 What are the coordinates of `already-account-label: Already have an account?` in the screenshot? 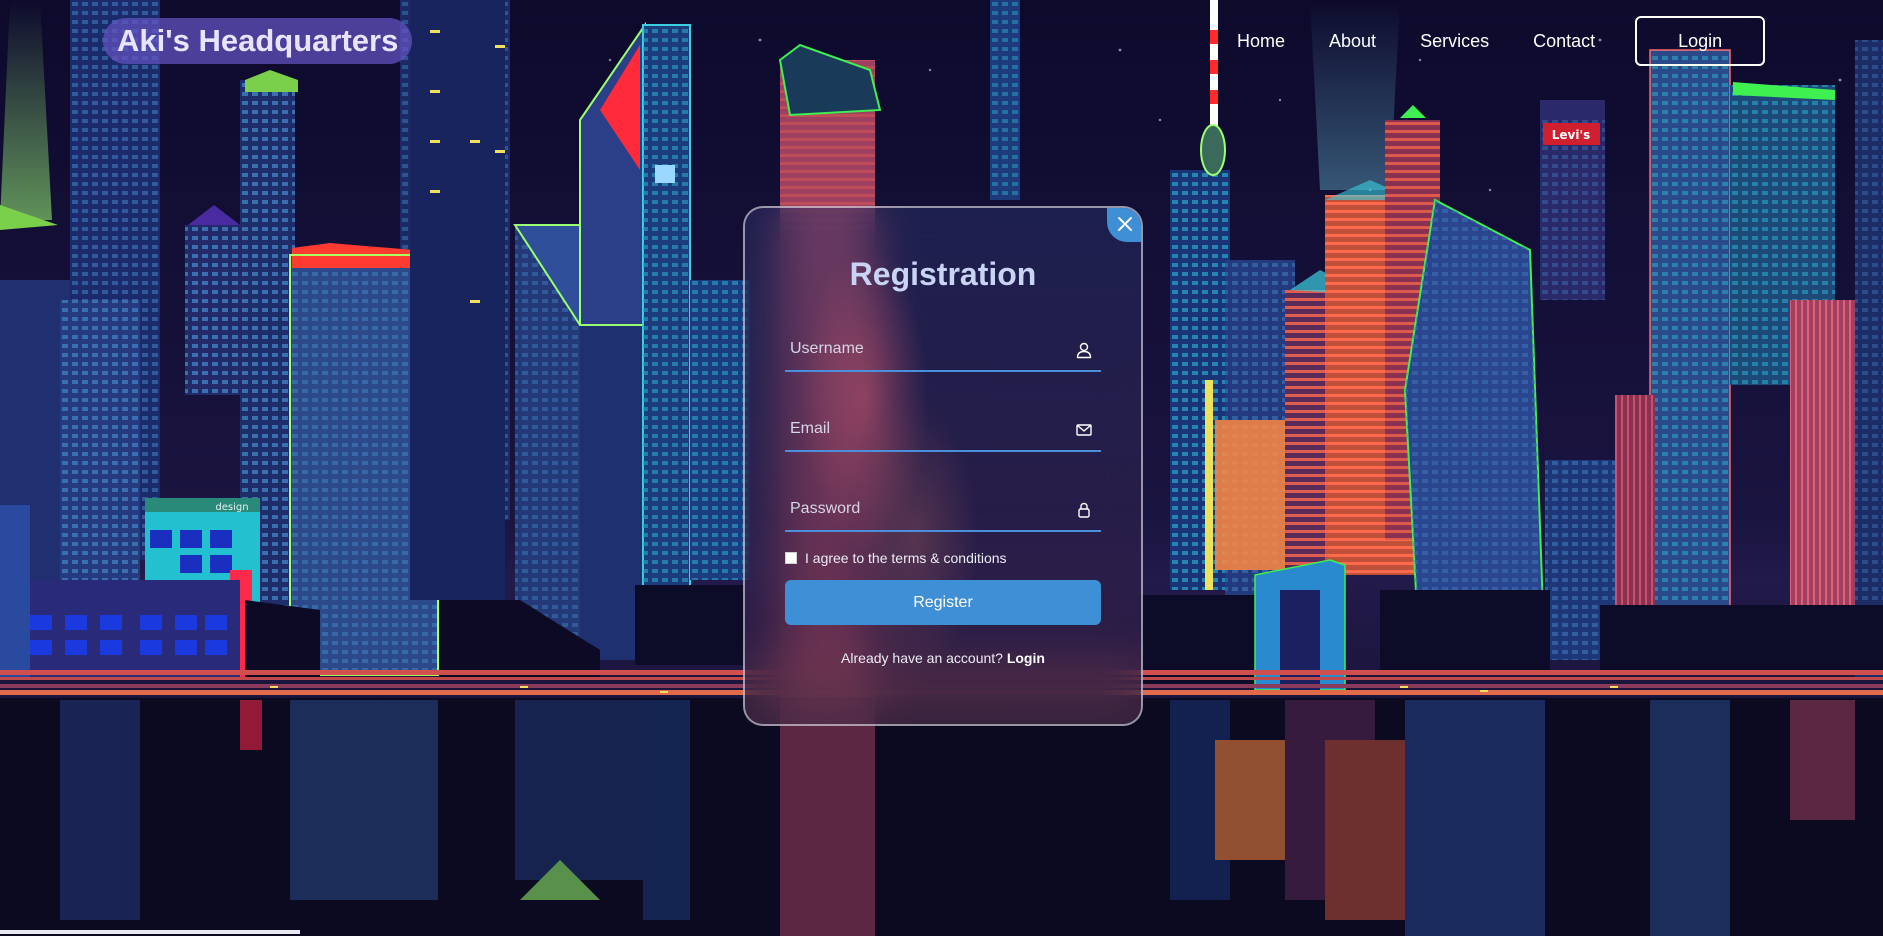 It's located at (922, 658).